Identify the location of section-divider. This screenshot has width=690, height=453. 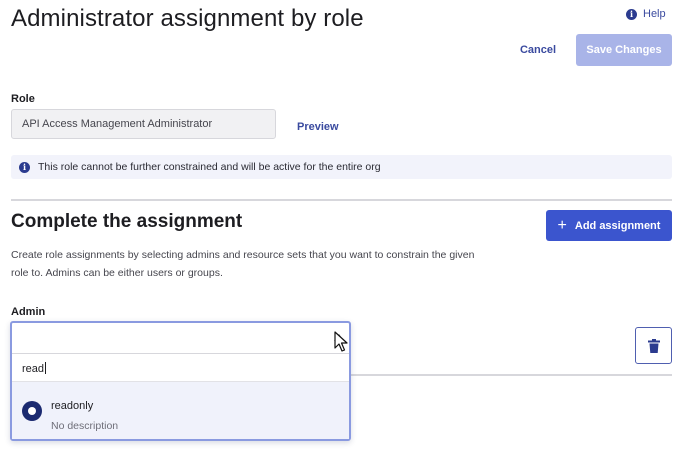
(341, 200).